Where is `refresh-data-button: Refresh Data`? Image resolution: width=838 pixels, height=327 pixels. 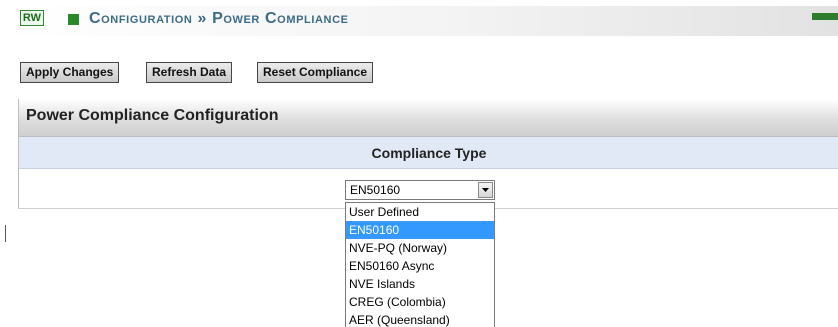
refresh-data-button: Refresh Data is located at coordinates (189, 72).